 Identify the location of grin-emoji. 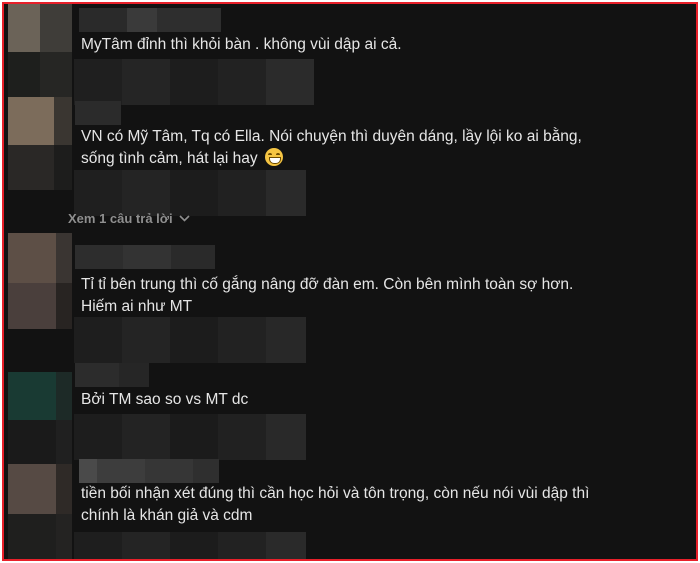
(273, 157).